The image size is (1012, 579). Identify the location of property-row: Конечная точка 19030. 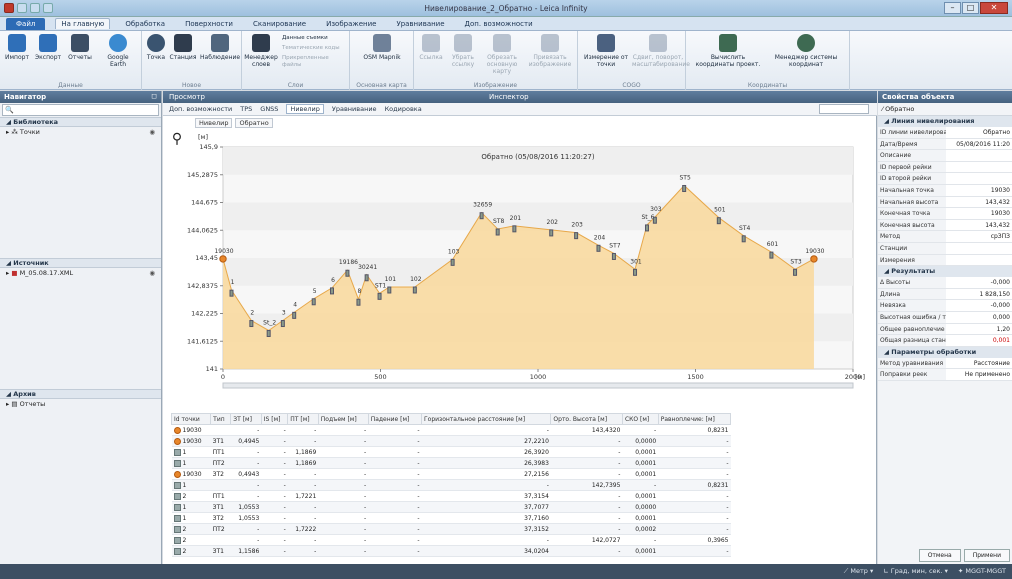
(945, 214).